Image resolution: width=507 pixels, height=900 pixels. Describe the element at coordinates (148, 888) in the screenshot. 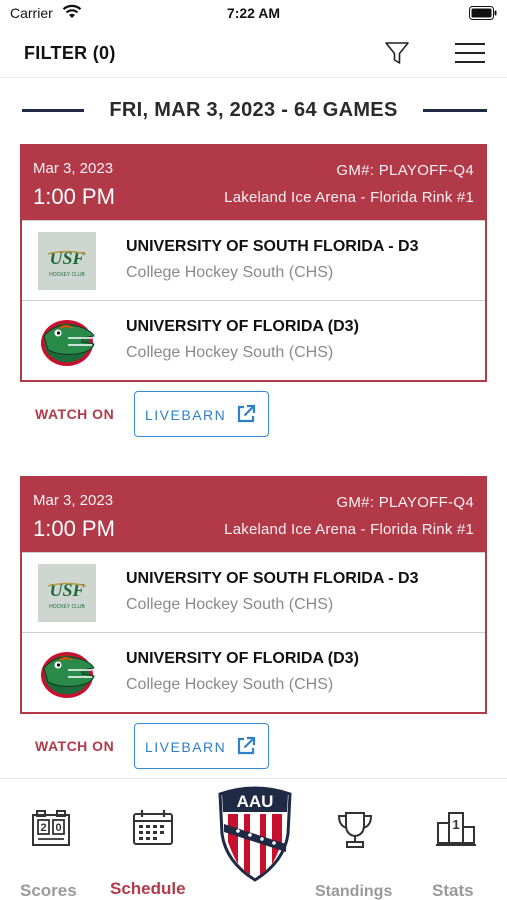

I see `tab-label: Schedule` at that location.